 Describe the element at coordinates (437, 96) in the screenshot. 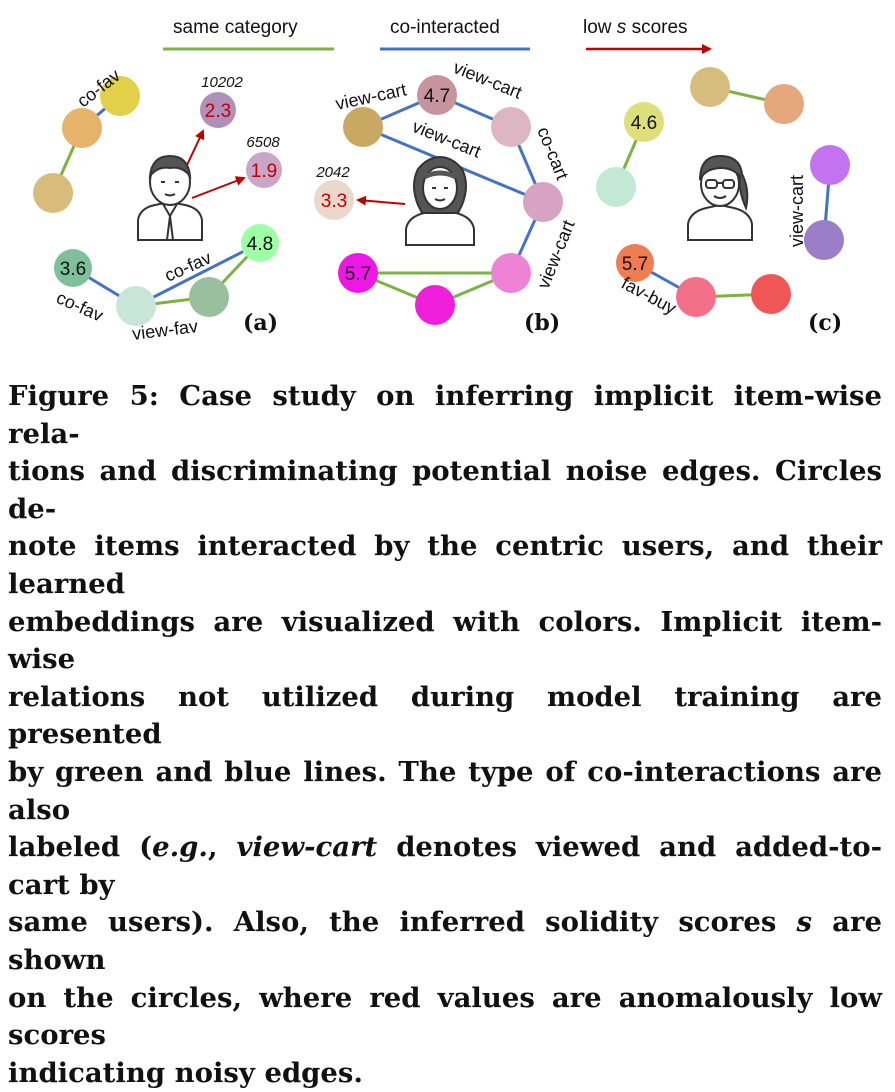

I see `score-value: 4.7` at that location.